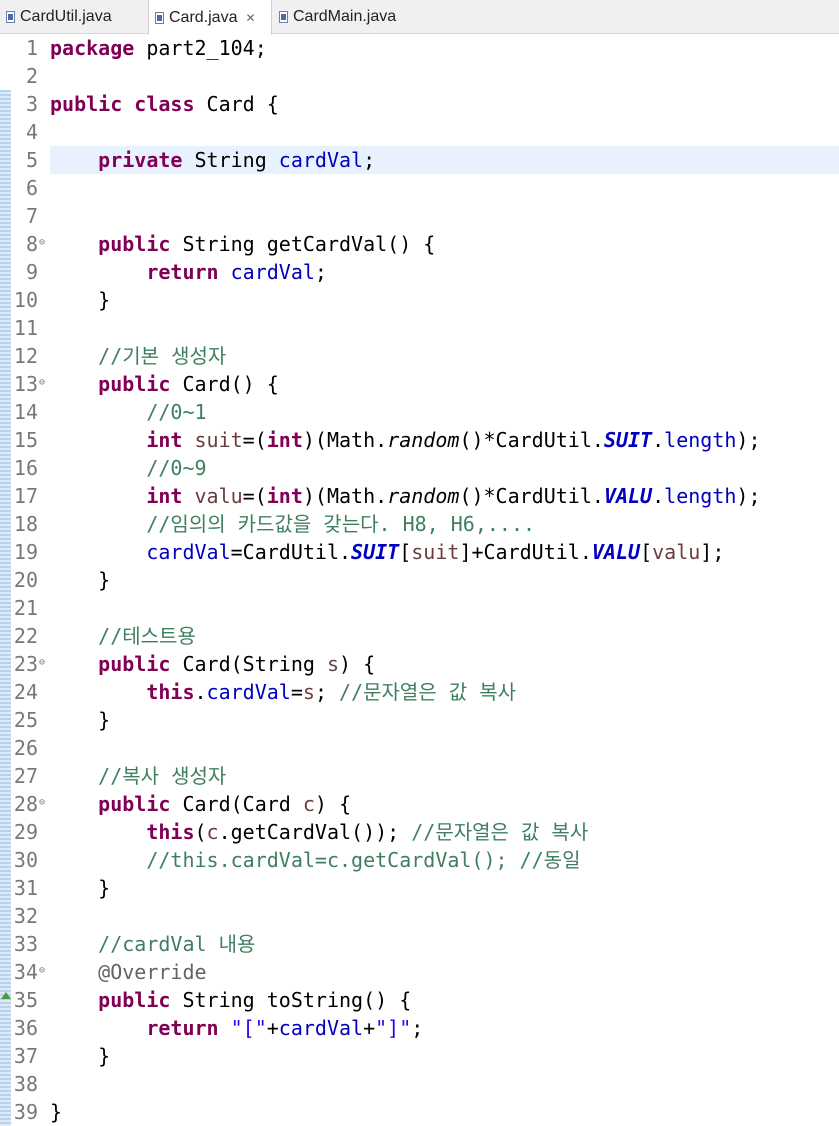 The width and height of the screenshot is (839, 1126). Describe the element at coordinates (419, 468) in the screenshot. I see `code-line: 16 //0~9` at that location.